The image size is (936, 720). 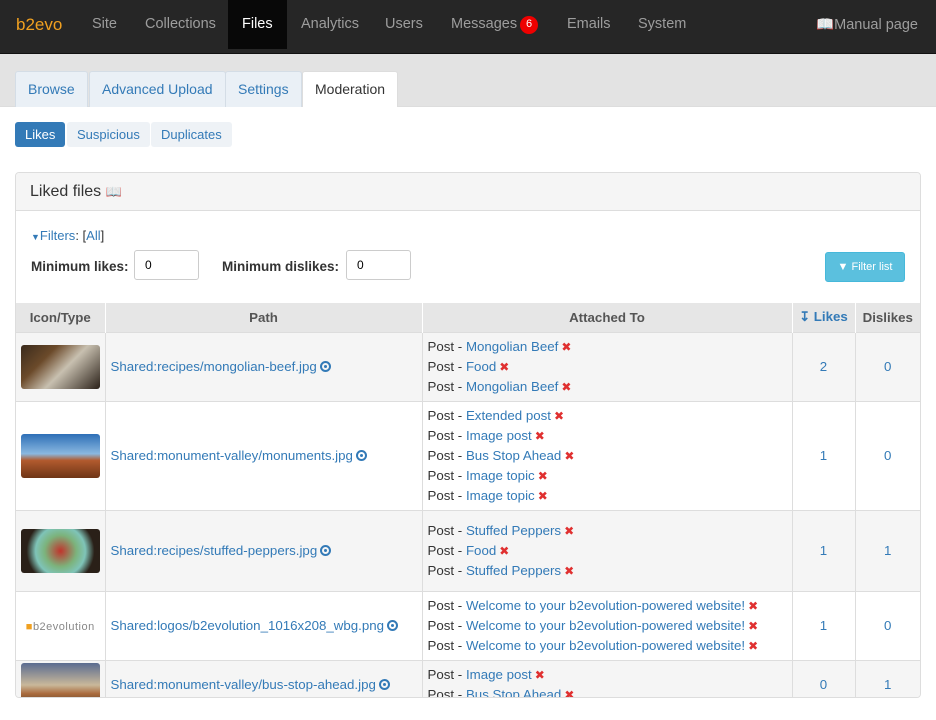 I want to click on nav-system: System, so click(x=662, y=24).